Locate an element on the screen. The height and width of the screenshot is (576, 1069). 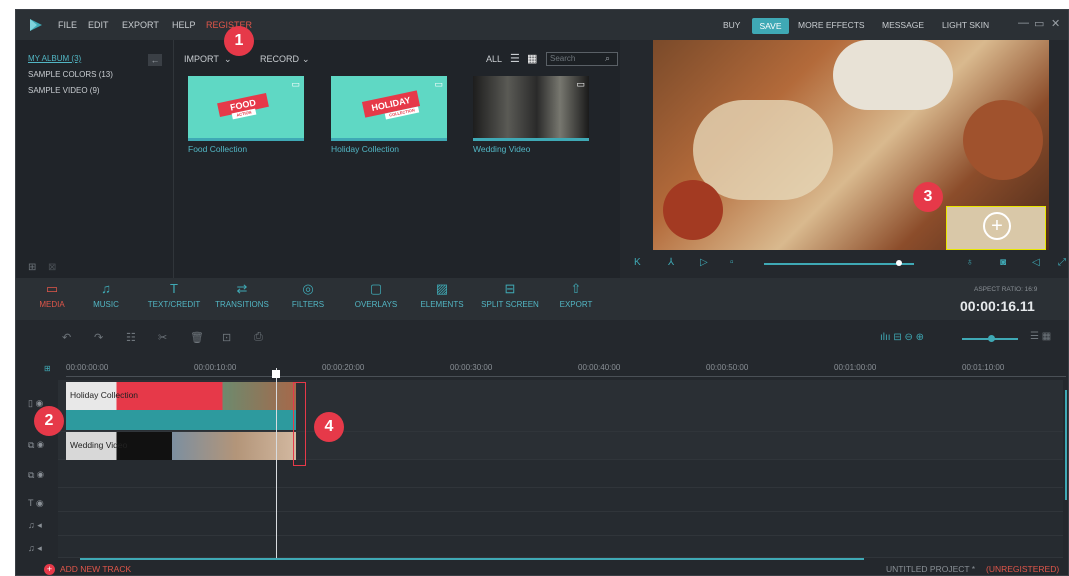
save-button: SAVE is located at coordinates (770, 26).